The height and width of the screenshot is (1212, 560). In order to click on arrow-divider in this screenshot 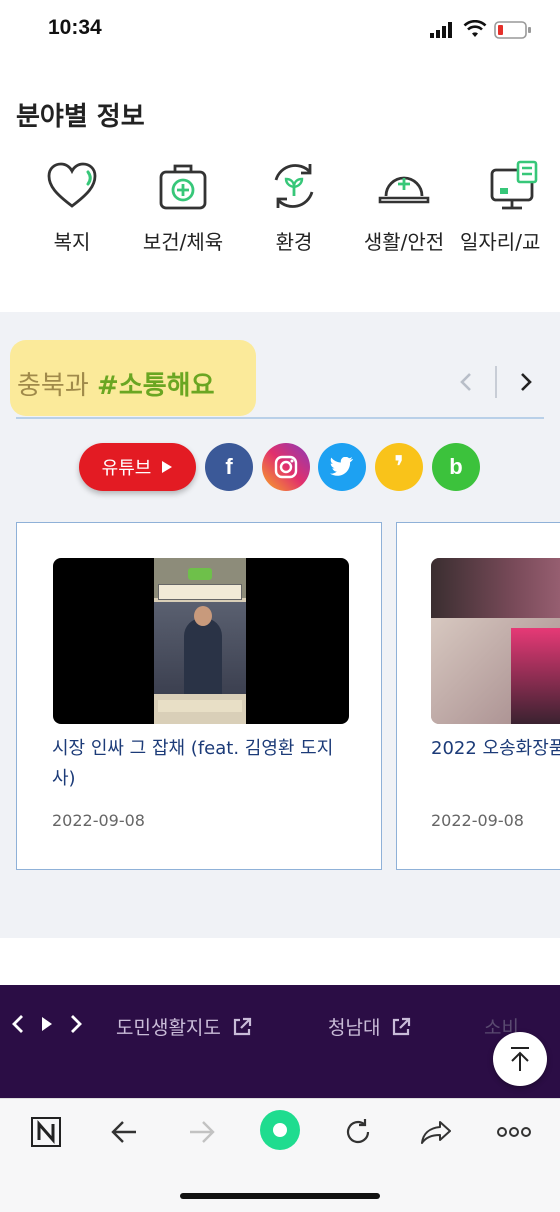, I will do `click(496, 382)`.